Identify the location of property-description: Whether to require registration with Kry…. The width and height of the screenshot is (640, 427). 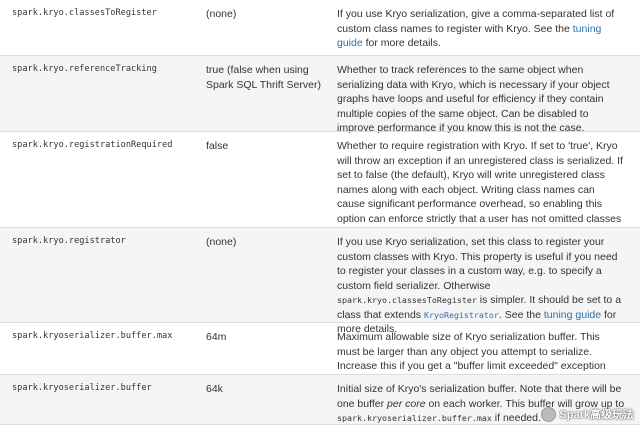
(480, 189).